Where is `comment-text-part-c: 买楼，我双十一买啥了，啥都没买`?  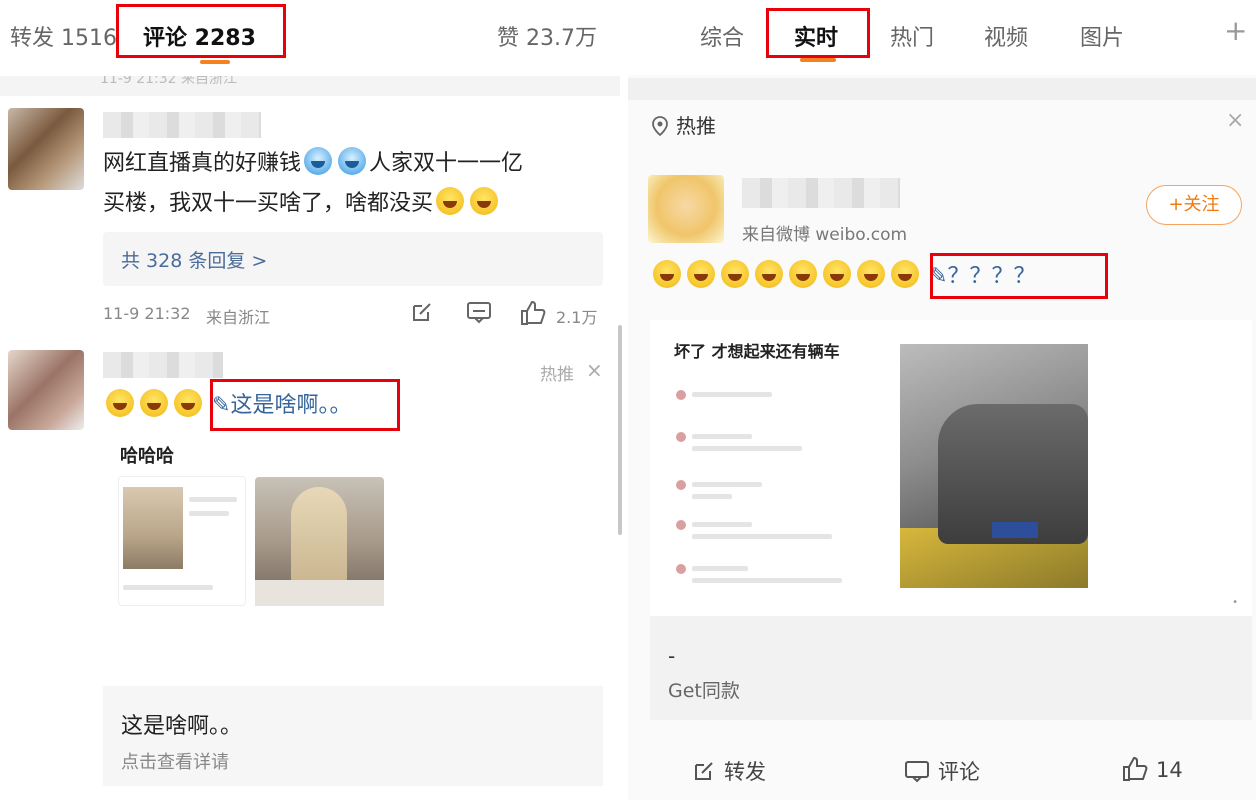 comment-text-part-c: 买楼，我双十一买啥了，啥都没买 is located at coordinates (268, 203).